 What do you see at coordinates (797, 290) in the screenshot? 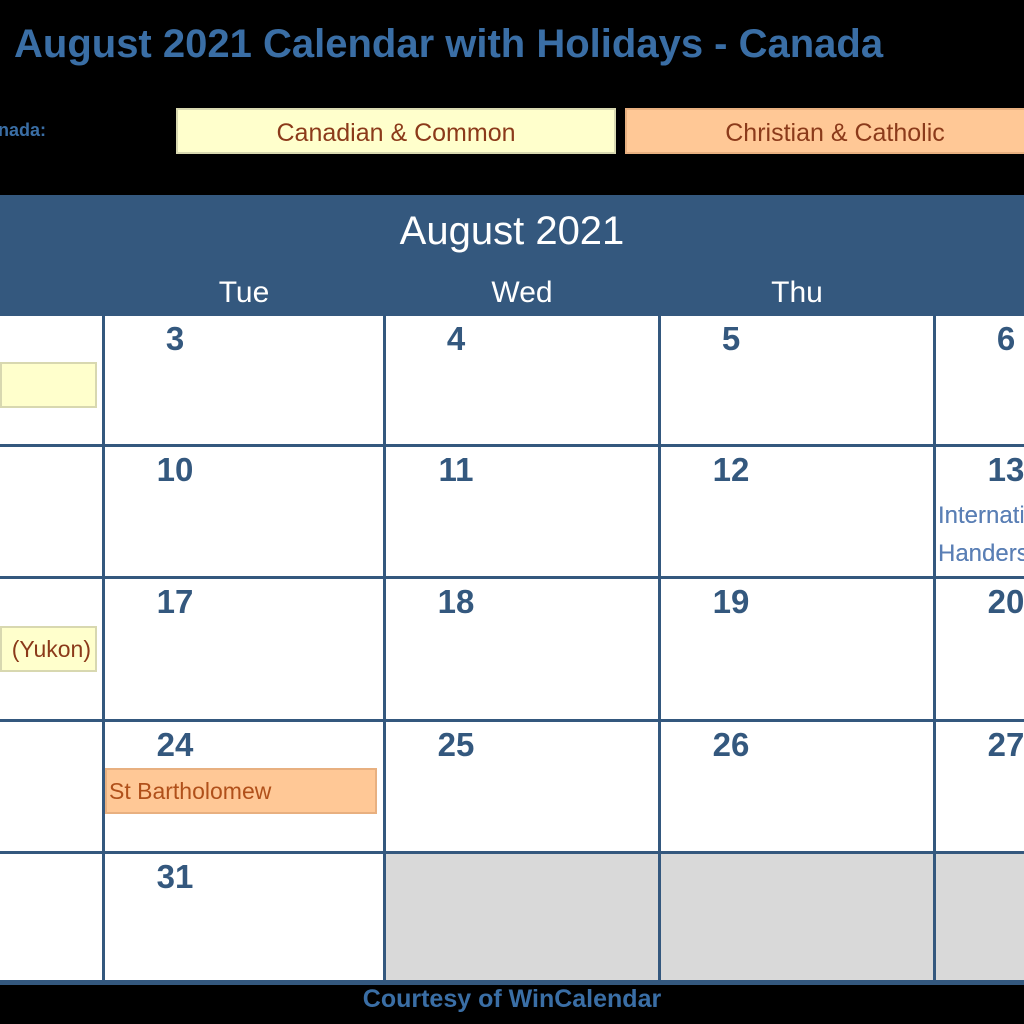
I see `weekday-header-thu: Thu` at bounding box center [797, 290].